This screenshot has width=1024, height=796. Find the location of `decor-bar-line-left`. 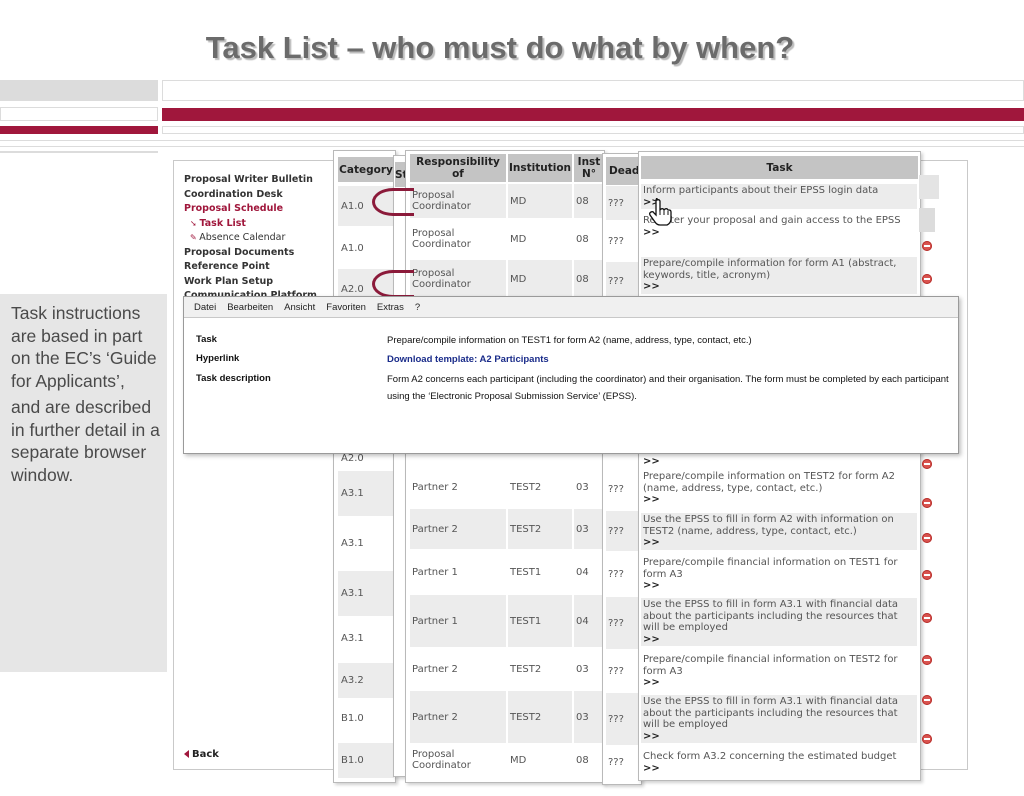

decor-bar-line-left is located at coordinates (79, 114).